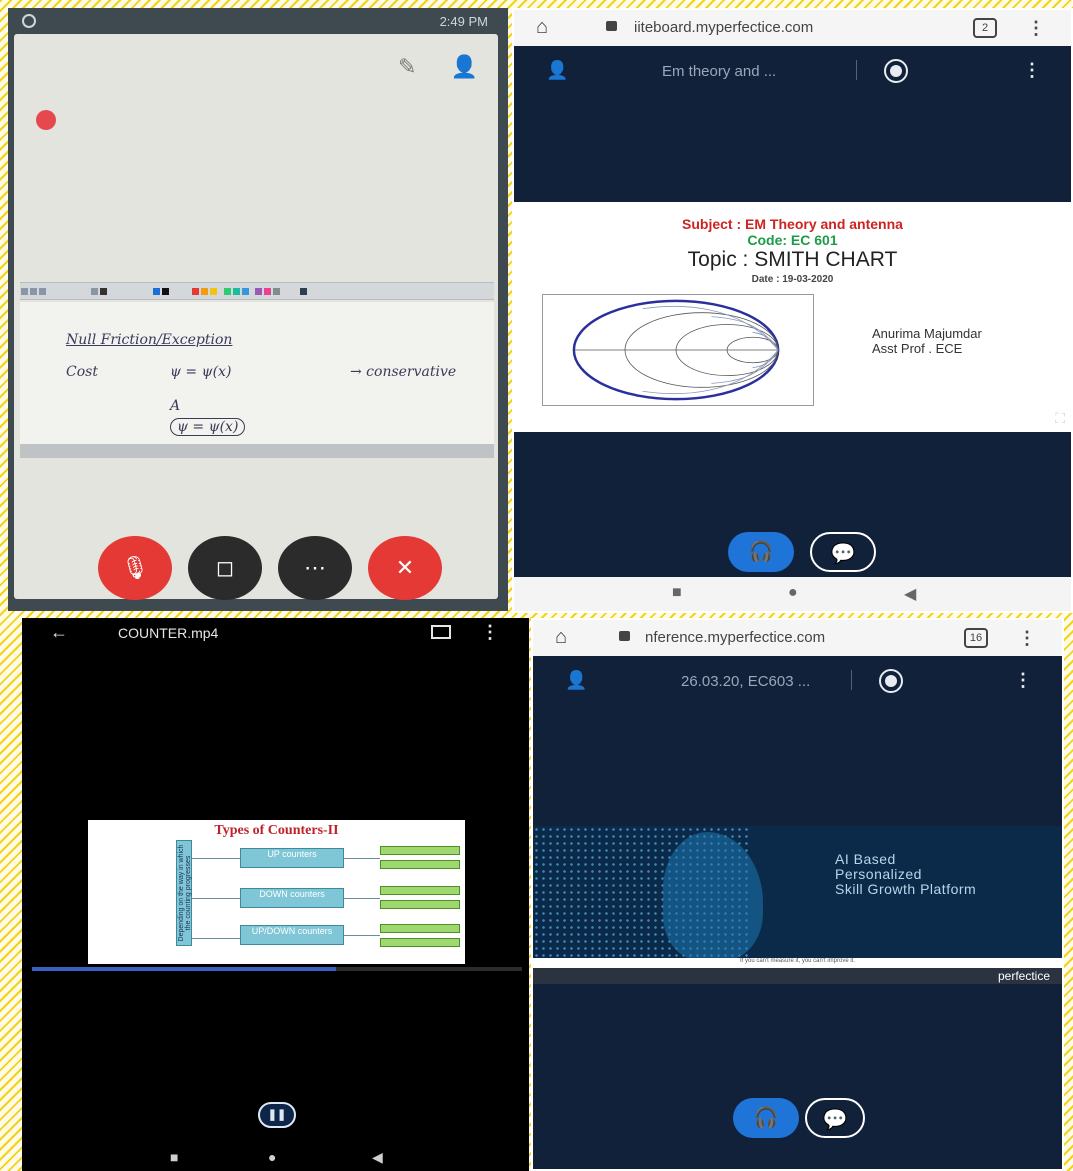 Image resolution: width=1073 pixels, height=1171 pixels. What do you see at coordinates (1023, 976) in the screenshot?
I see `brand-logo-text: perfectice` at bounding box center [1023, 976].